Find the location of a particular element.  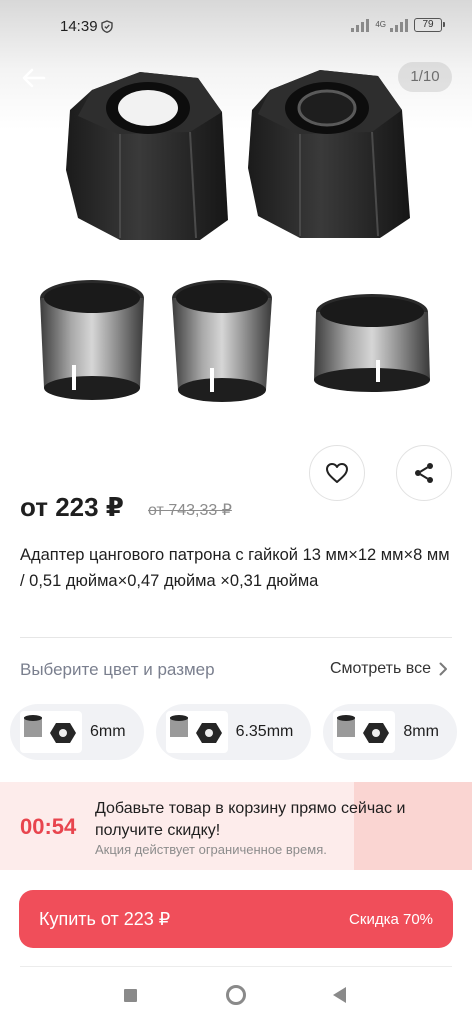

old-price: от 743,33 ₽ is located at coordinates (190, 510).